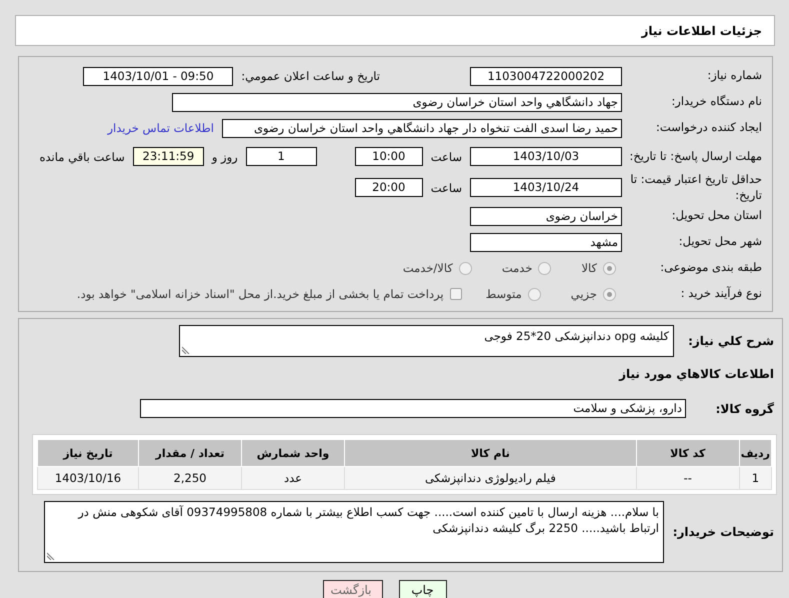  Describe the element at coordinates (589, 268) in the screenshot. I see `option-label: کالا` at that location.